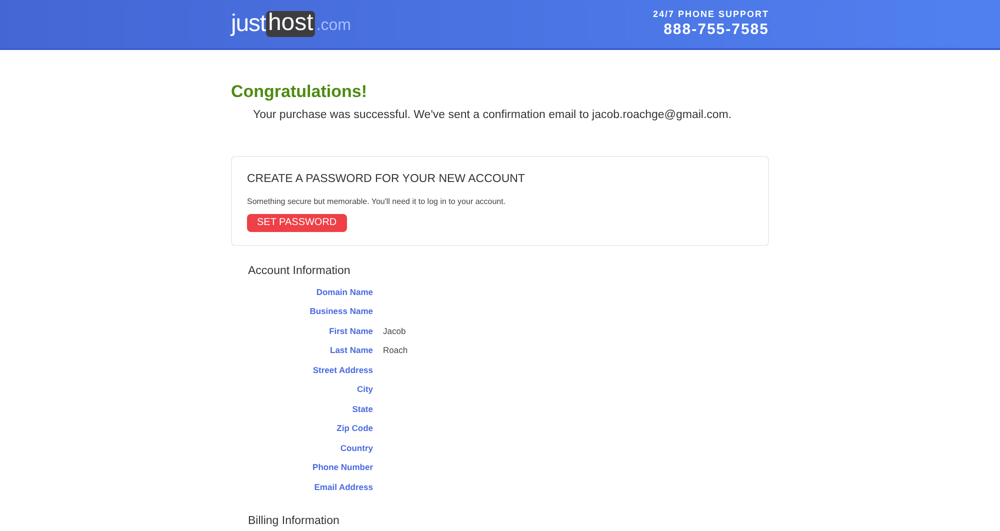 Image resolution: width=1000 pixels, height=531 pixels. What do you see at coordinates (394, 331) in the screenshot?
I see `field-value: Jacob` at bounding box center [394, 331].